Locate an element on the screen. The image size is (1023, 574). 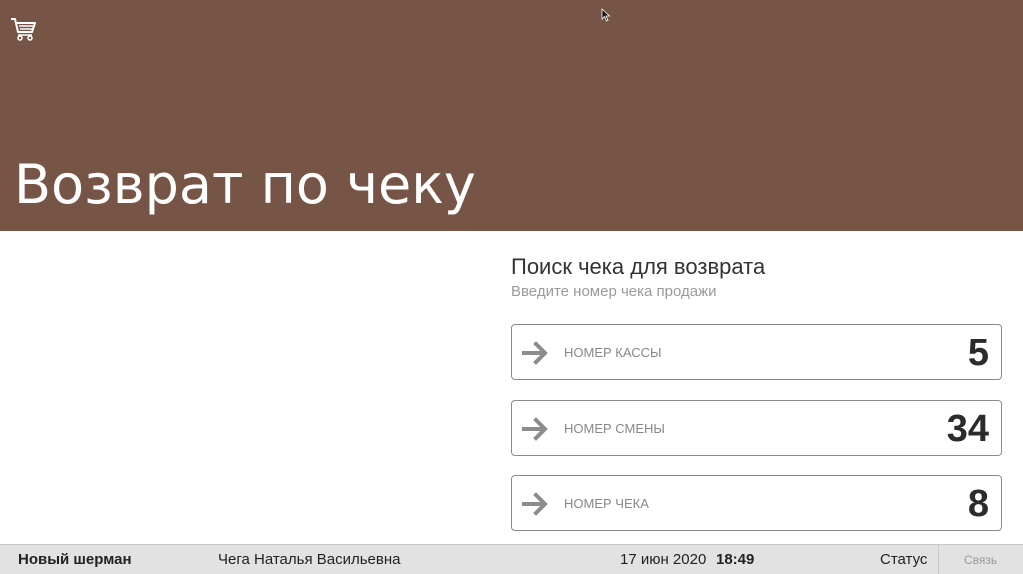
register-number-field: НОМЕР КАССЫ 5 is located at coordinates (756, 352).